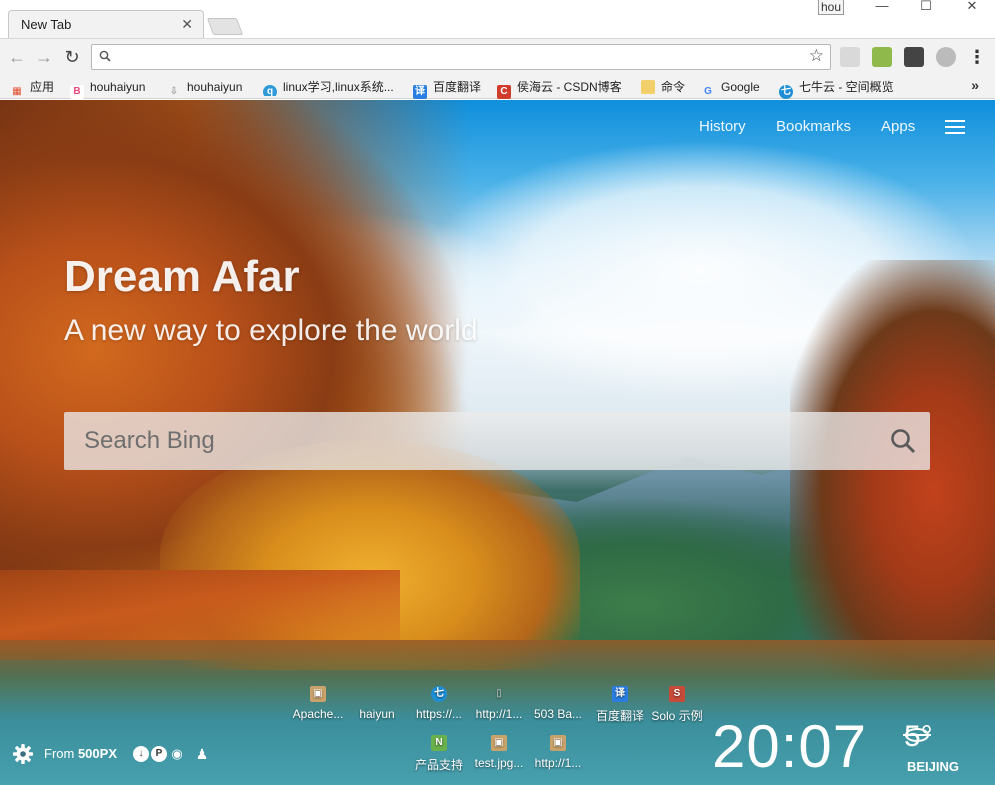 Image resolution: width=995 pixels, height=785 pixels. I want to click on tab-close-icon: ✕, so click(187, 24).